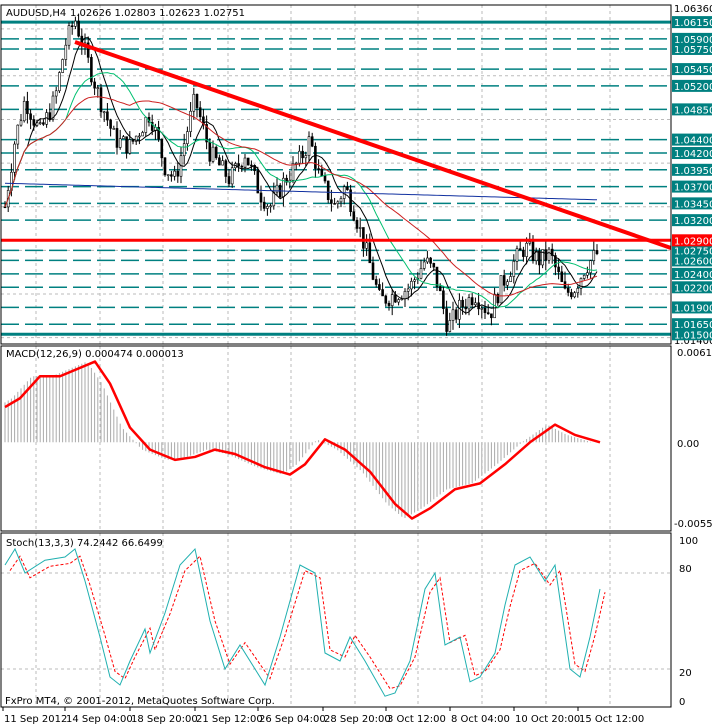 This screenshot has height=727, width=712. What do you see at coordinates (693, 524) in the screenshot?
I see `macd-min-label: -0.00550` at bounding box center [693, 524].